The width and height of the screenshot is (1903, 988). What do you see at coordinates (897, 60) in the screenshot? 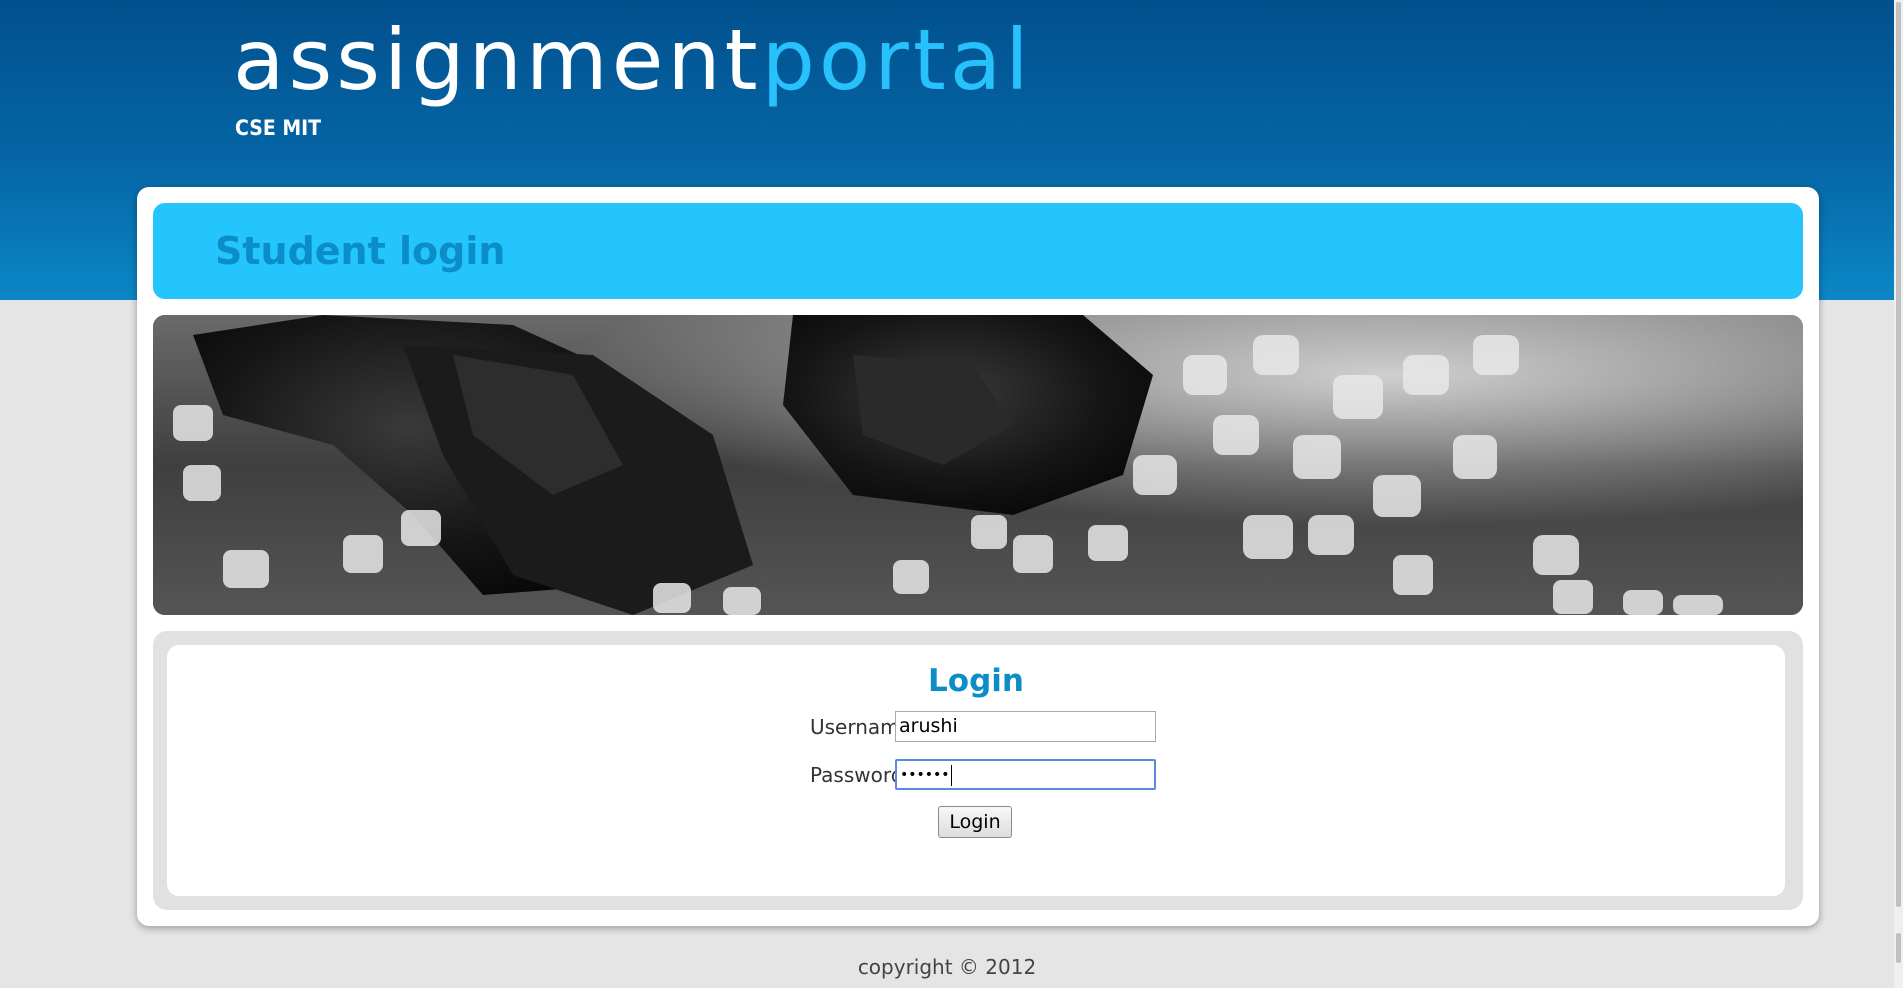
I see `site-title-part2: portal` at bounding box center [897, 60].